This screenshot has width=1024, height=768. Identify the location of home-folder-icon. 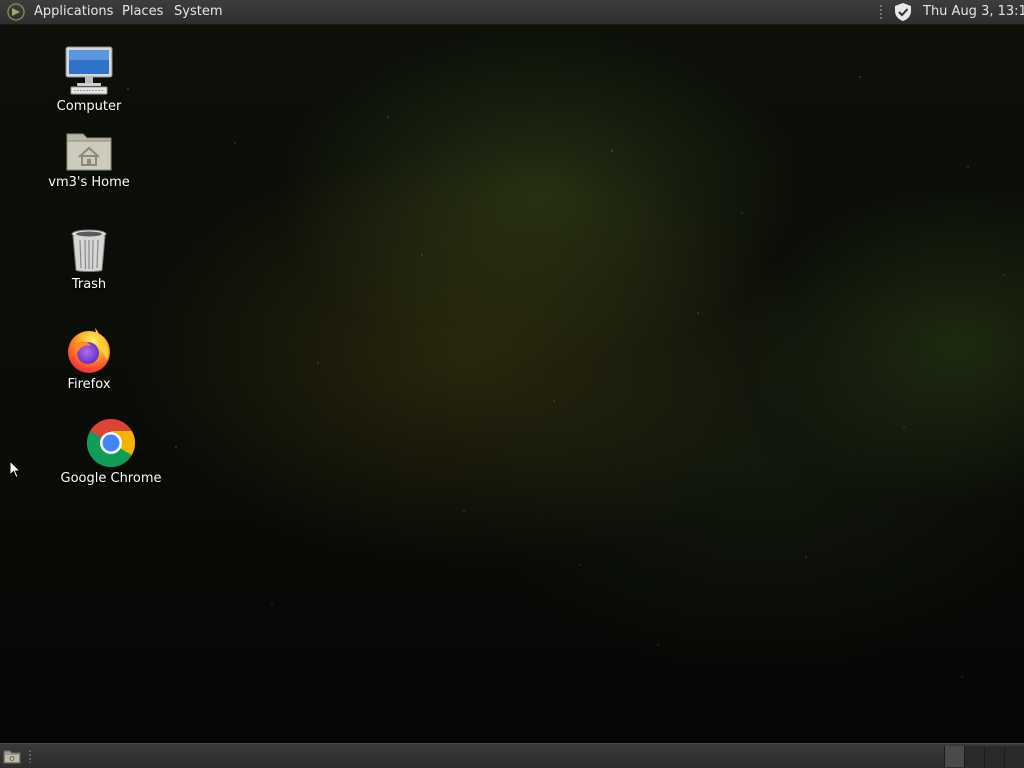
(89, 152).